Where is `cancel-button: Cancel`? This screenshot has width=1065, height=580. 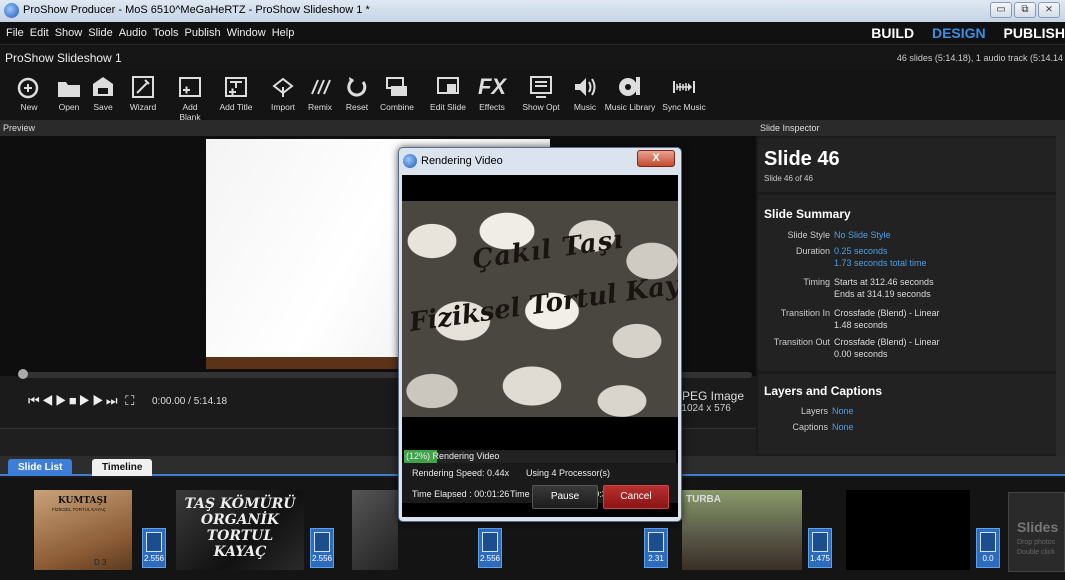
cancel-button: Cancel is located at coordinates (636, 497).